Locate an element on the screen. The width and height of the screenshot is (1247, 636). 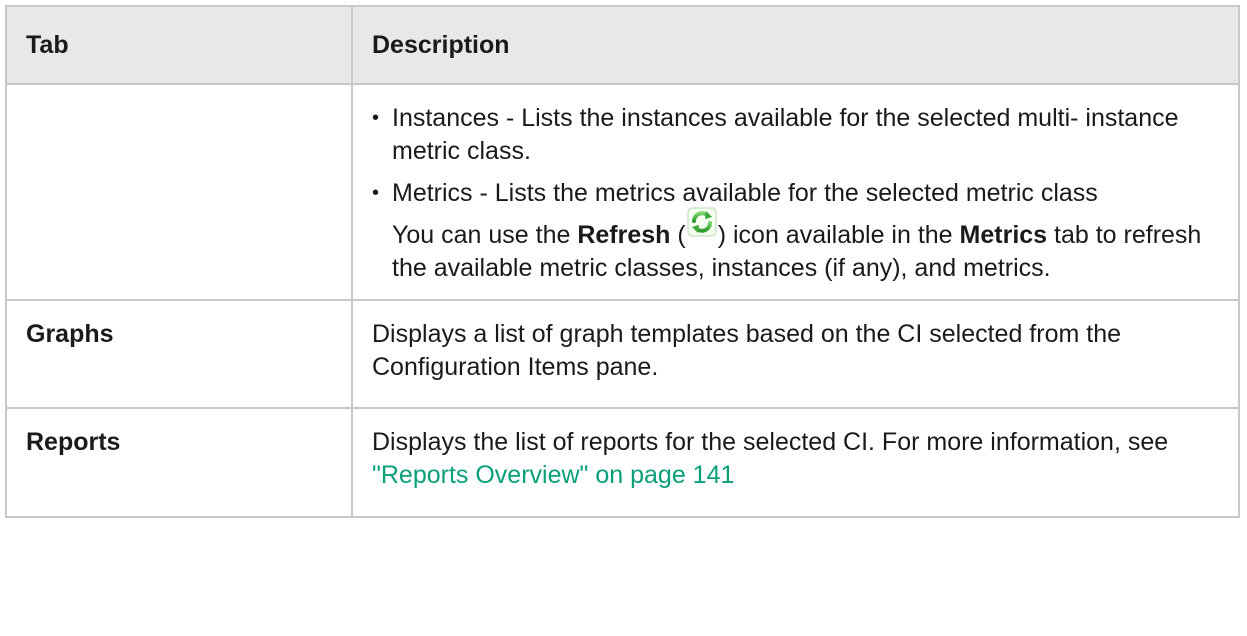
table-header-row: Tab Description is located at coordinates (622, 45).